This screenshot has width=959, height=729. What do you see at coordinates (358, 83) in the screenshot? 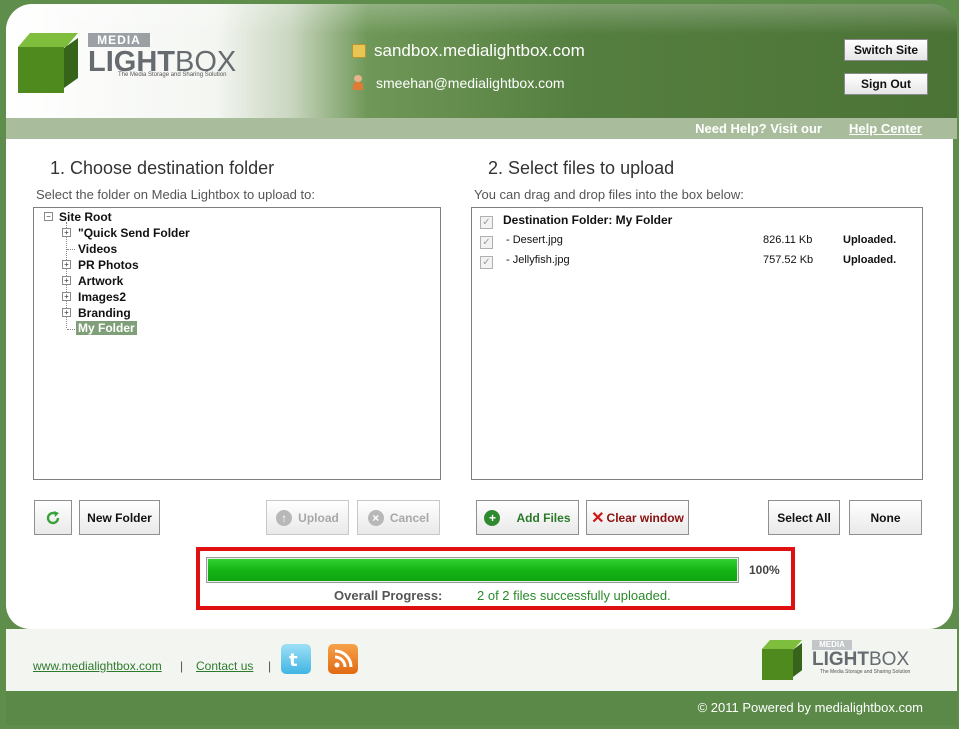
I see `user-icon` at bounding box center [358, 83].